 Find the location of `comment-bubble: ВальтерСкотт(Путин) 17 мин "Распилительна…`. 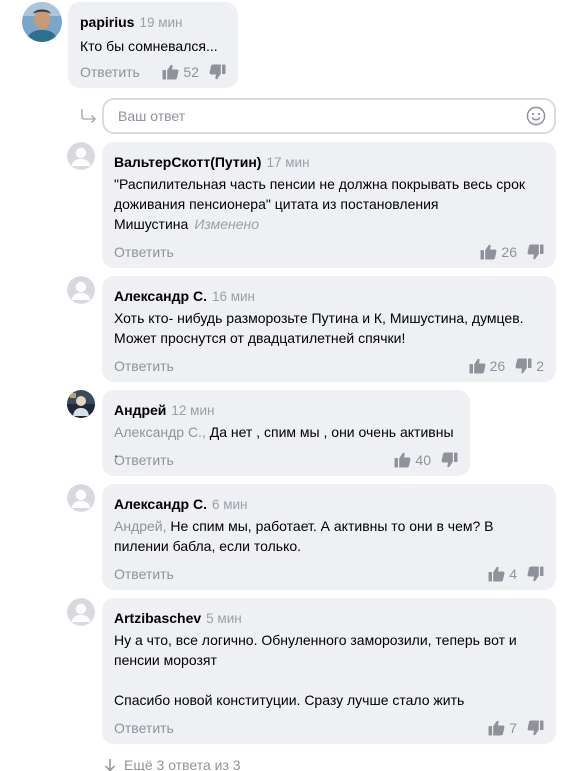

comment-bubble: ВальтерСкотт(Путин) 17 мин "Распилительна… is located at coordinates (329, 205).